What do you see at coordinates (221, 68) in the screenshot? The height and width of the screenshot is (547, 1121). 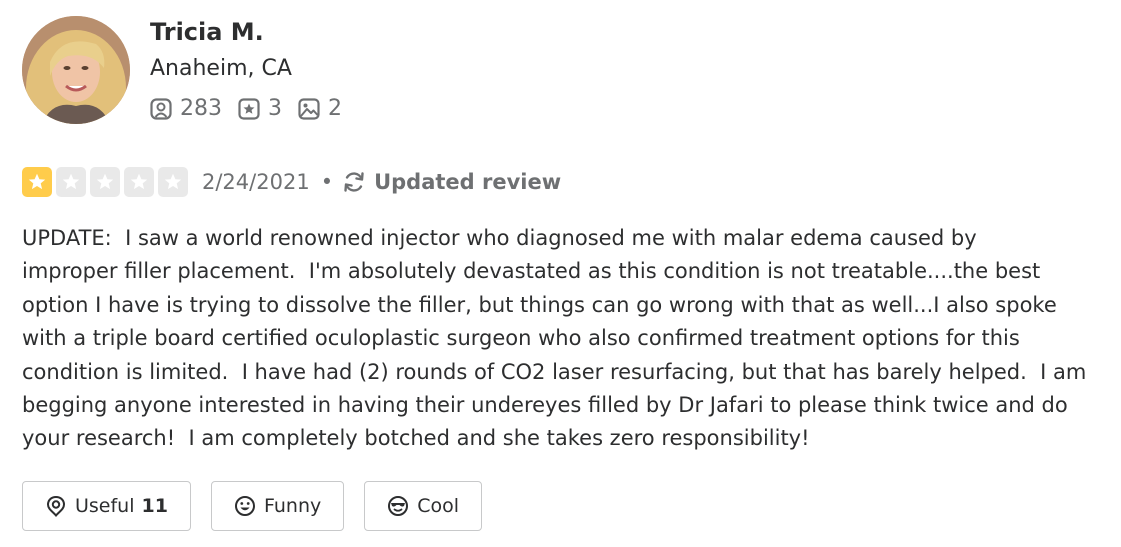 I see `user-location: Anaheim, CA` at bounding box center [221, 68].